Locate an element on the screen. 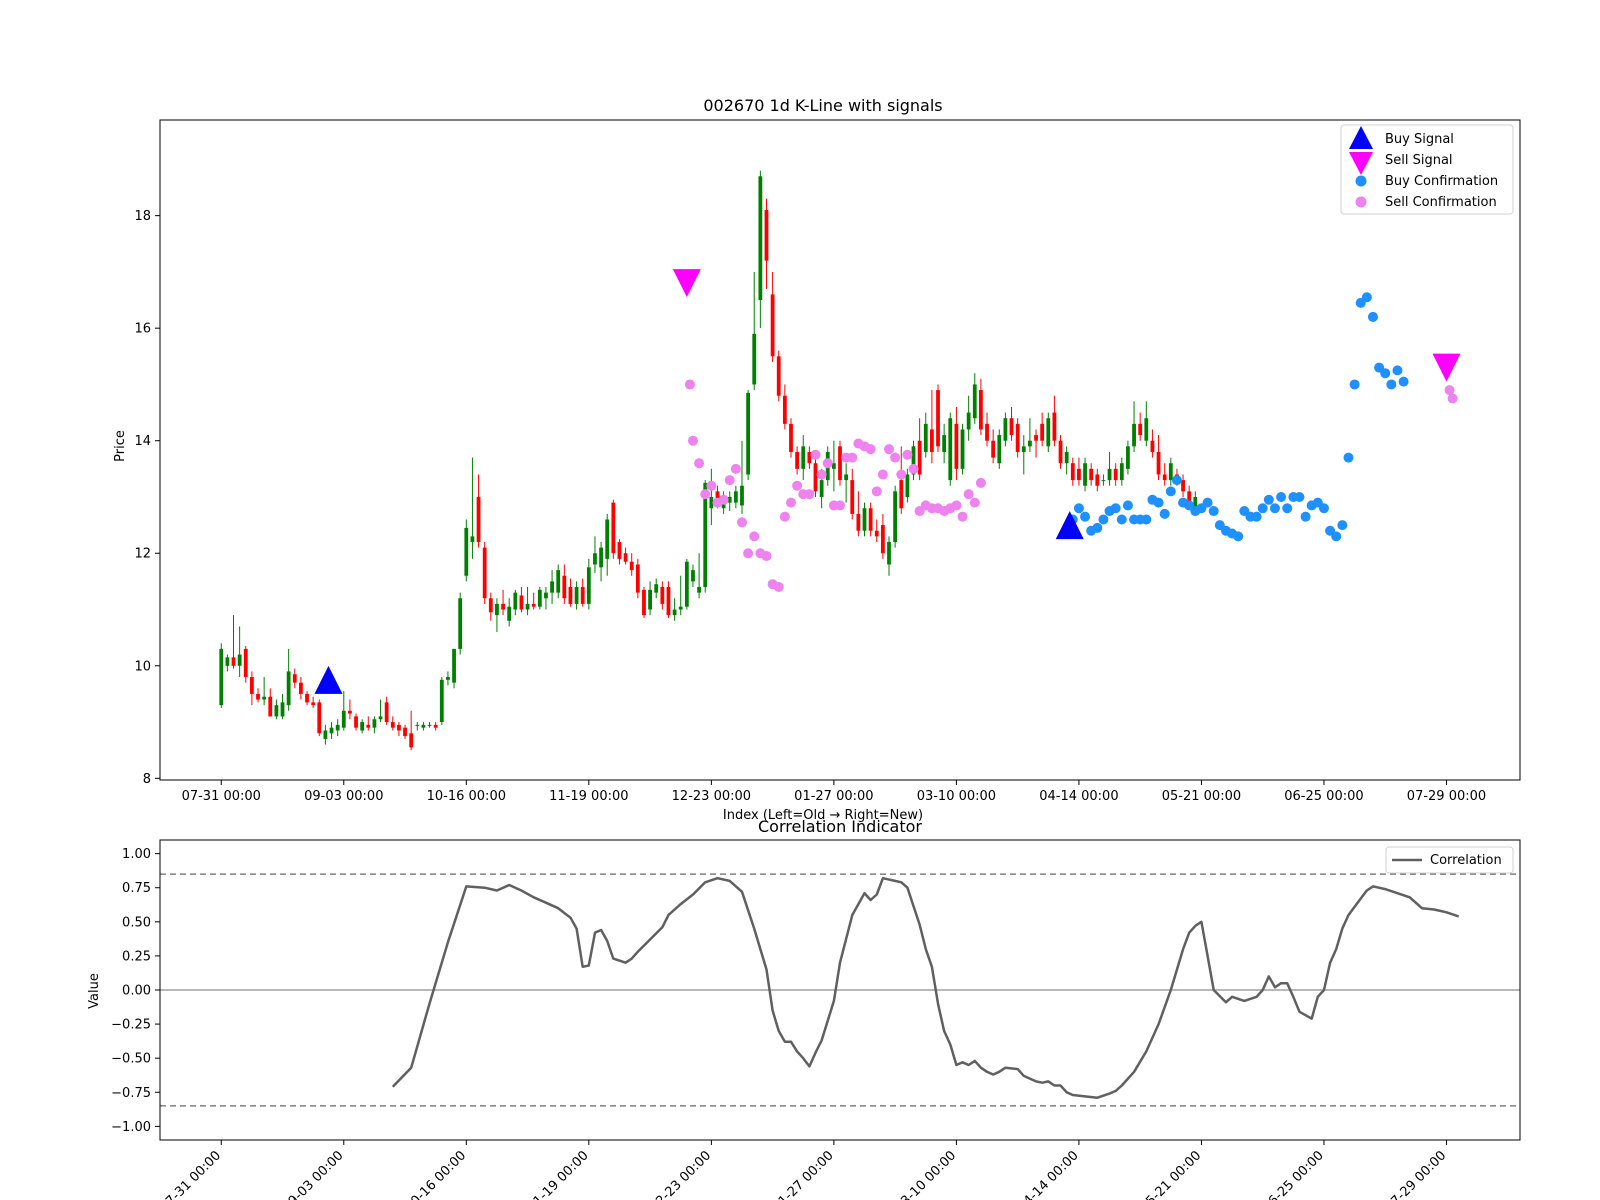  correlation-xtick-label: 09-03 00:00 is located at coordinates (313, 1174).